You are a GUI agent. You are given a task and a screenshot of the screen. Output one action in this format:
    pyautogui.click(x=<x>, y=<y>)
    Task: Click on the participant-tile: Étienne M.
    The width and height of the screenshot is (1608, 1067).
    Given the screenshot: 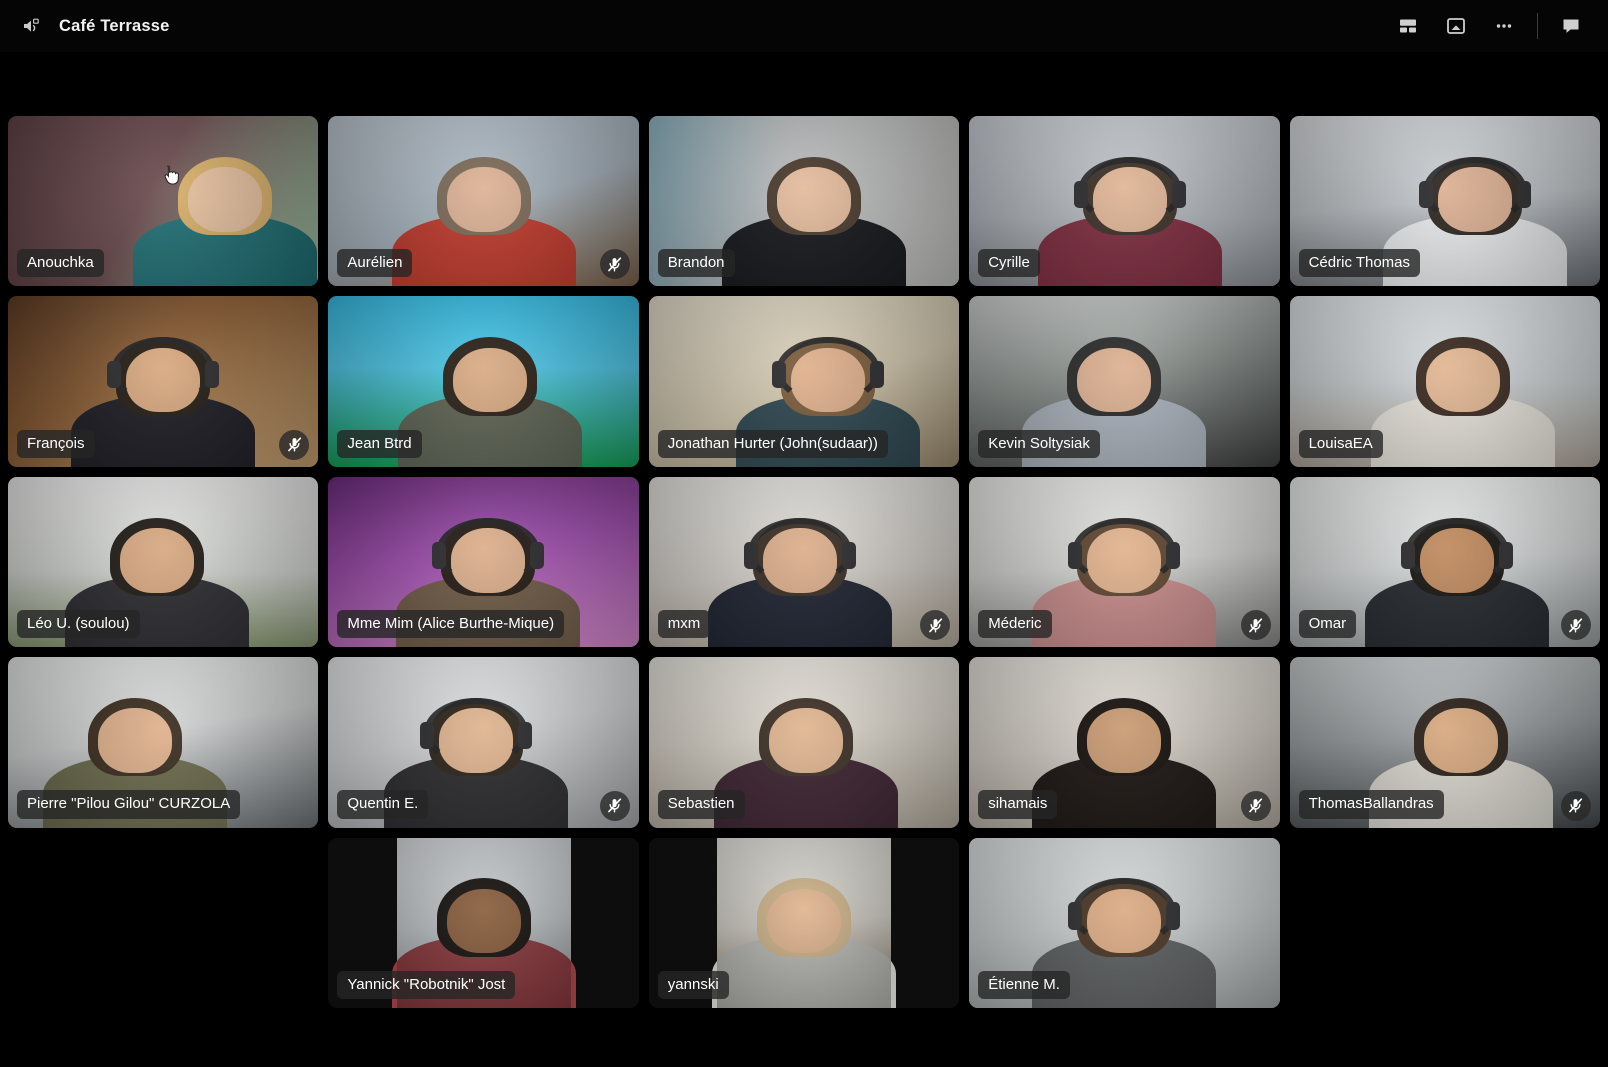 What is the action you would take?
    pyautogui.click(x=1124, y=922)
    